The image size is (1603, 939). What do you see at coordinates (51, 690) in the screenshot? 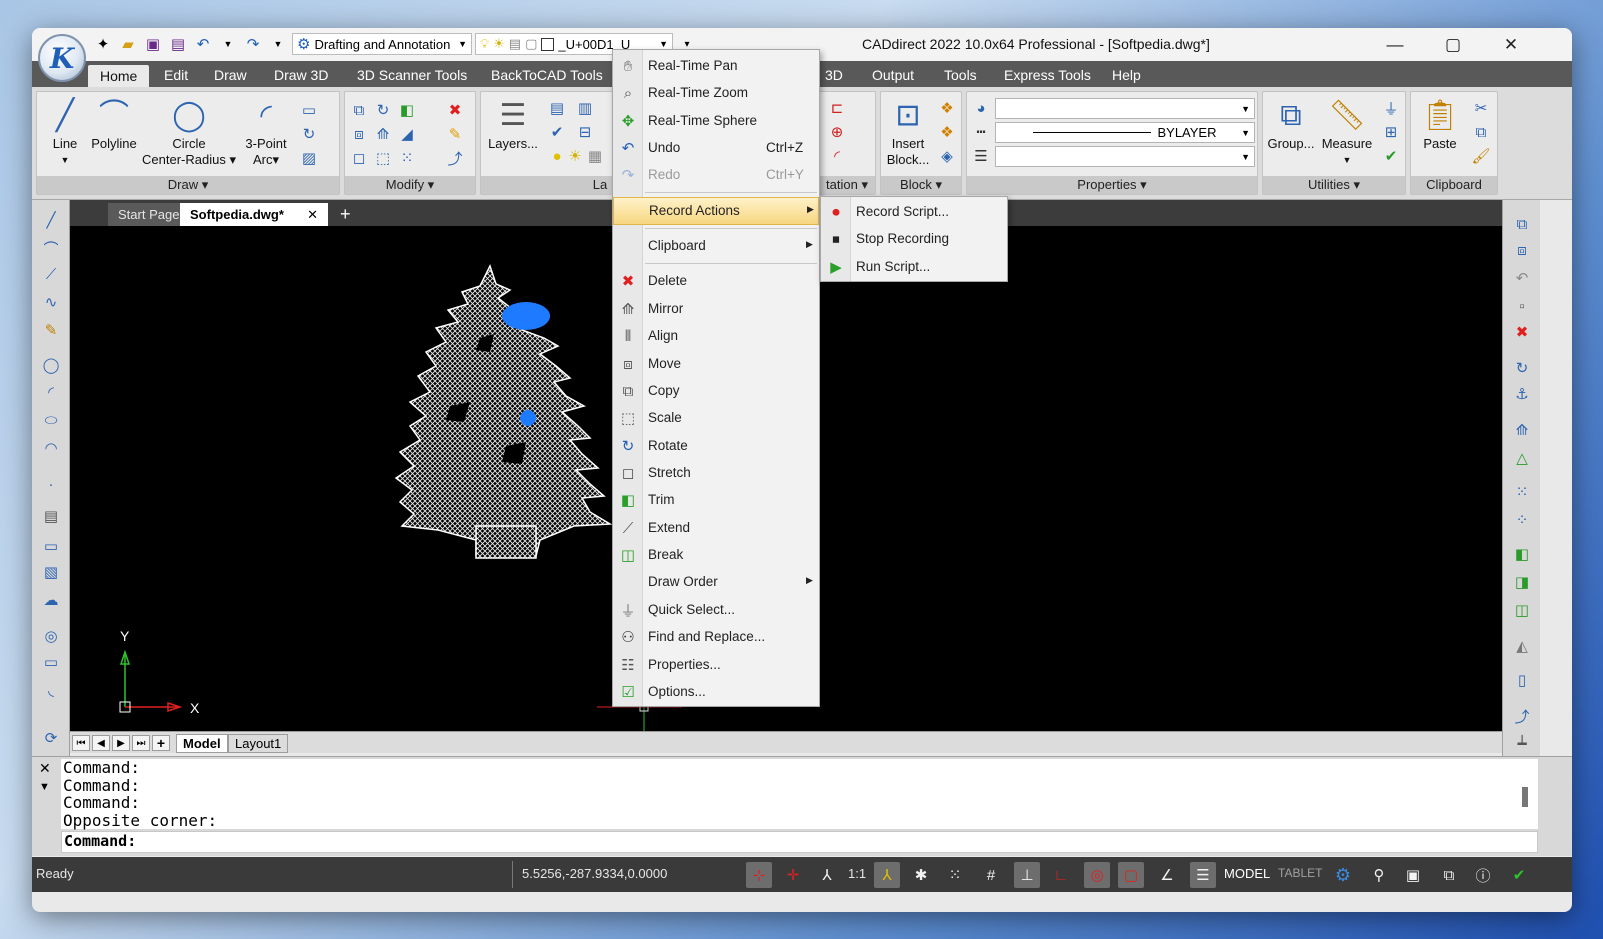
I see `fillet-icon: ◟` at bounding box center [51, 690].